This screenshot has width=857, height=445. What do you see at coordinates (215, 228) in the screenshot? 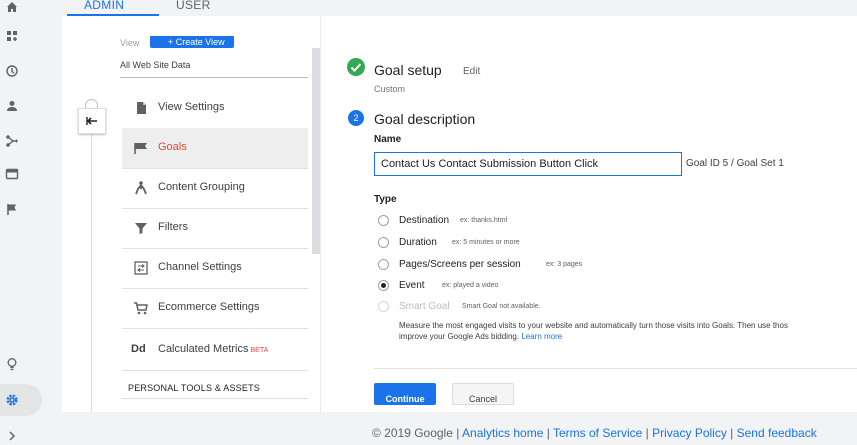
I see `nav-item-filters: Filters` at bounding box center [215, 228].